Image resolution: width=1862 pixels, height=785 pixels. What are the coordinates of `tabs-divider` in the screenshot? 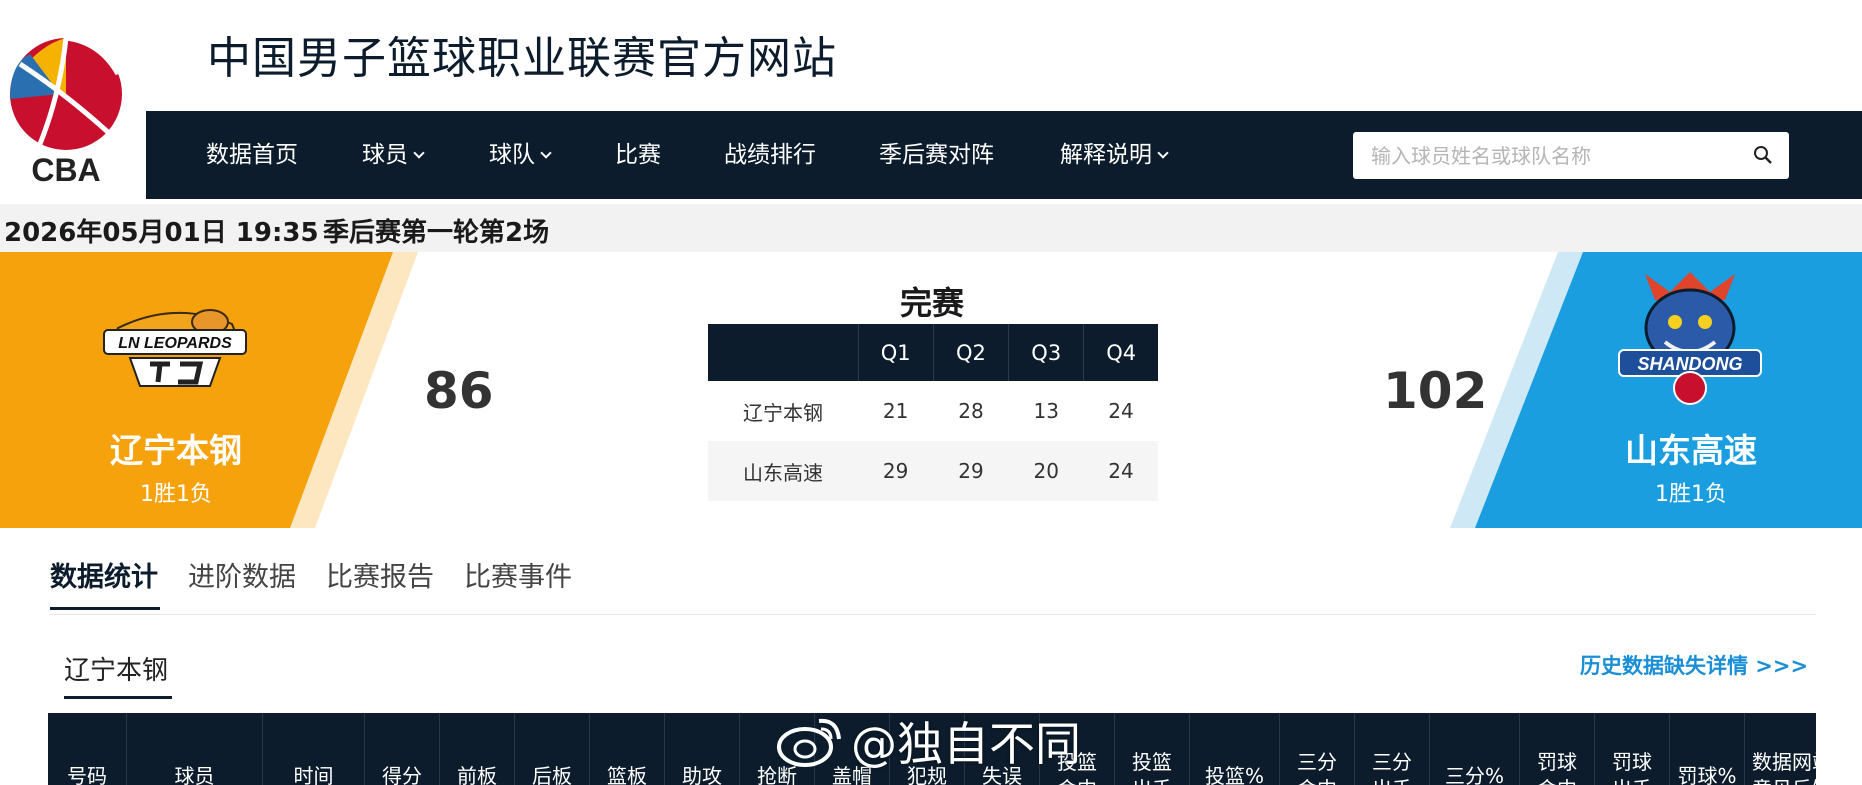 It's located at (933, 614).